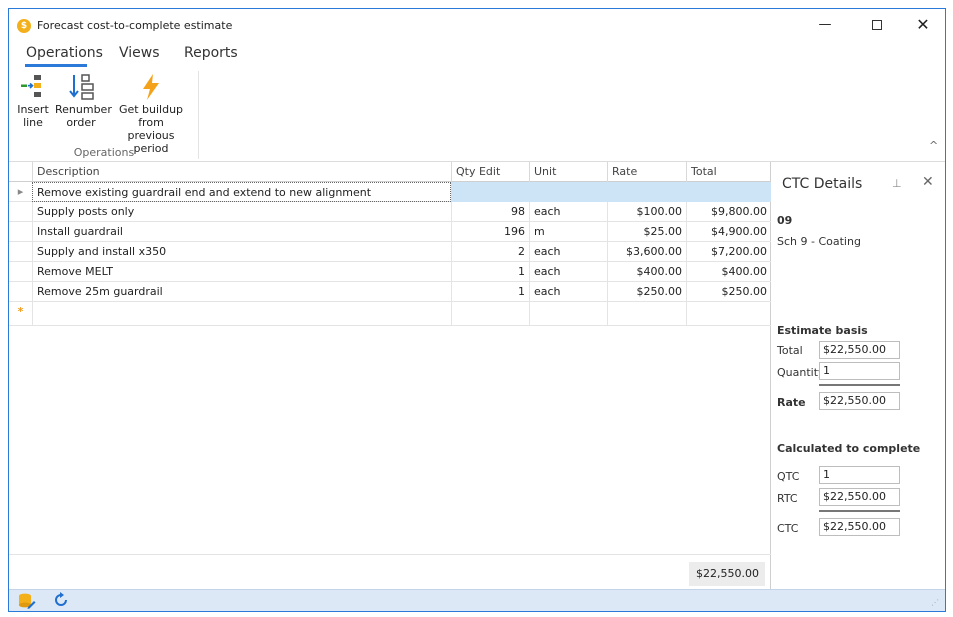  Describe the element at coordinates (822, 184) in the screenshot. I see `panel-title: CTC Details` at that location.